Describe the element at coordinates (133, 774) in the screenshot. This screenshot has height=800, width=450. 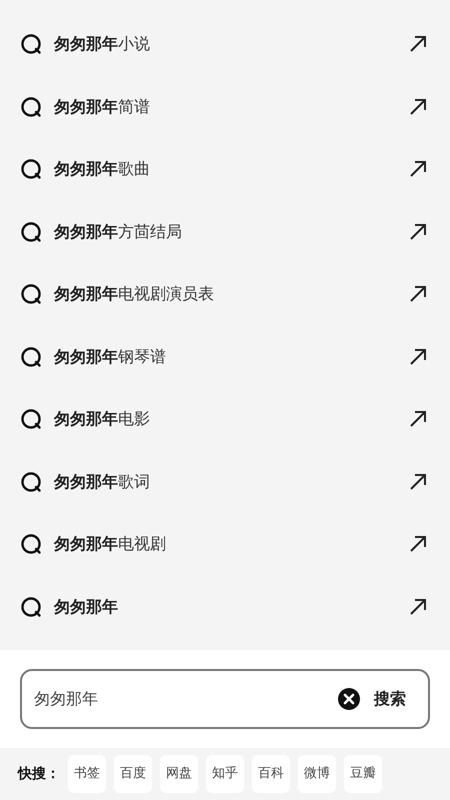
I see `quick-search-chip: 百度` at that location.